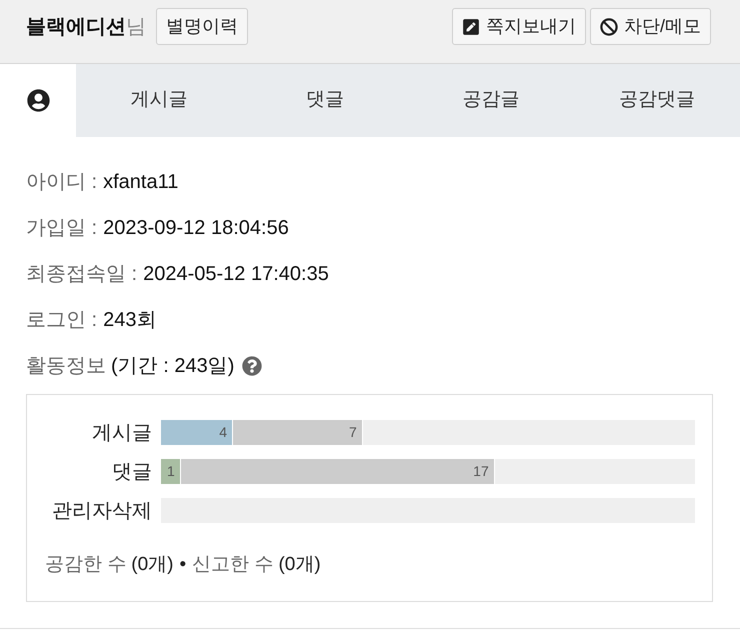 The height and width of the screenshot is (643, 740). Describe the element at coordinates (196, 228) in the screenshot. I see `info-value: 2023-09-12 18:04:56` at that location.